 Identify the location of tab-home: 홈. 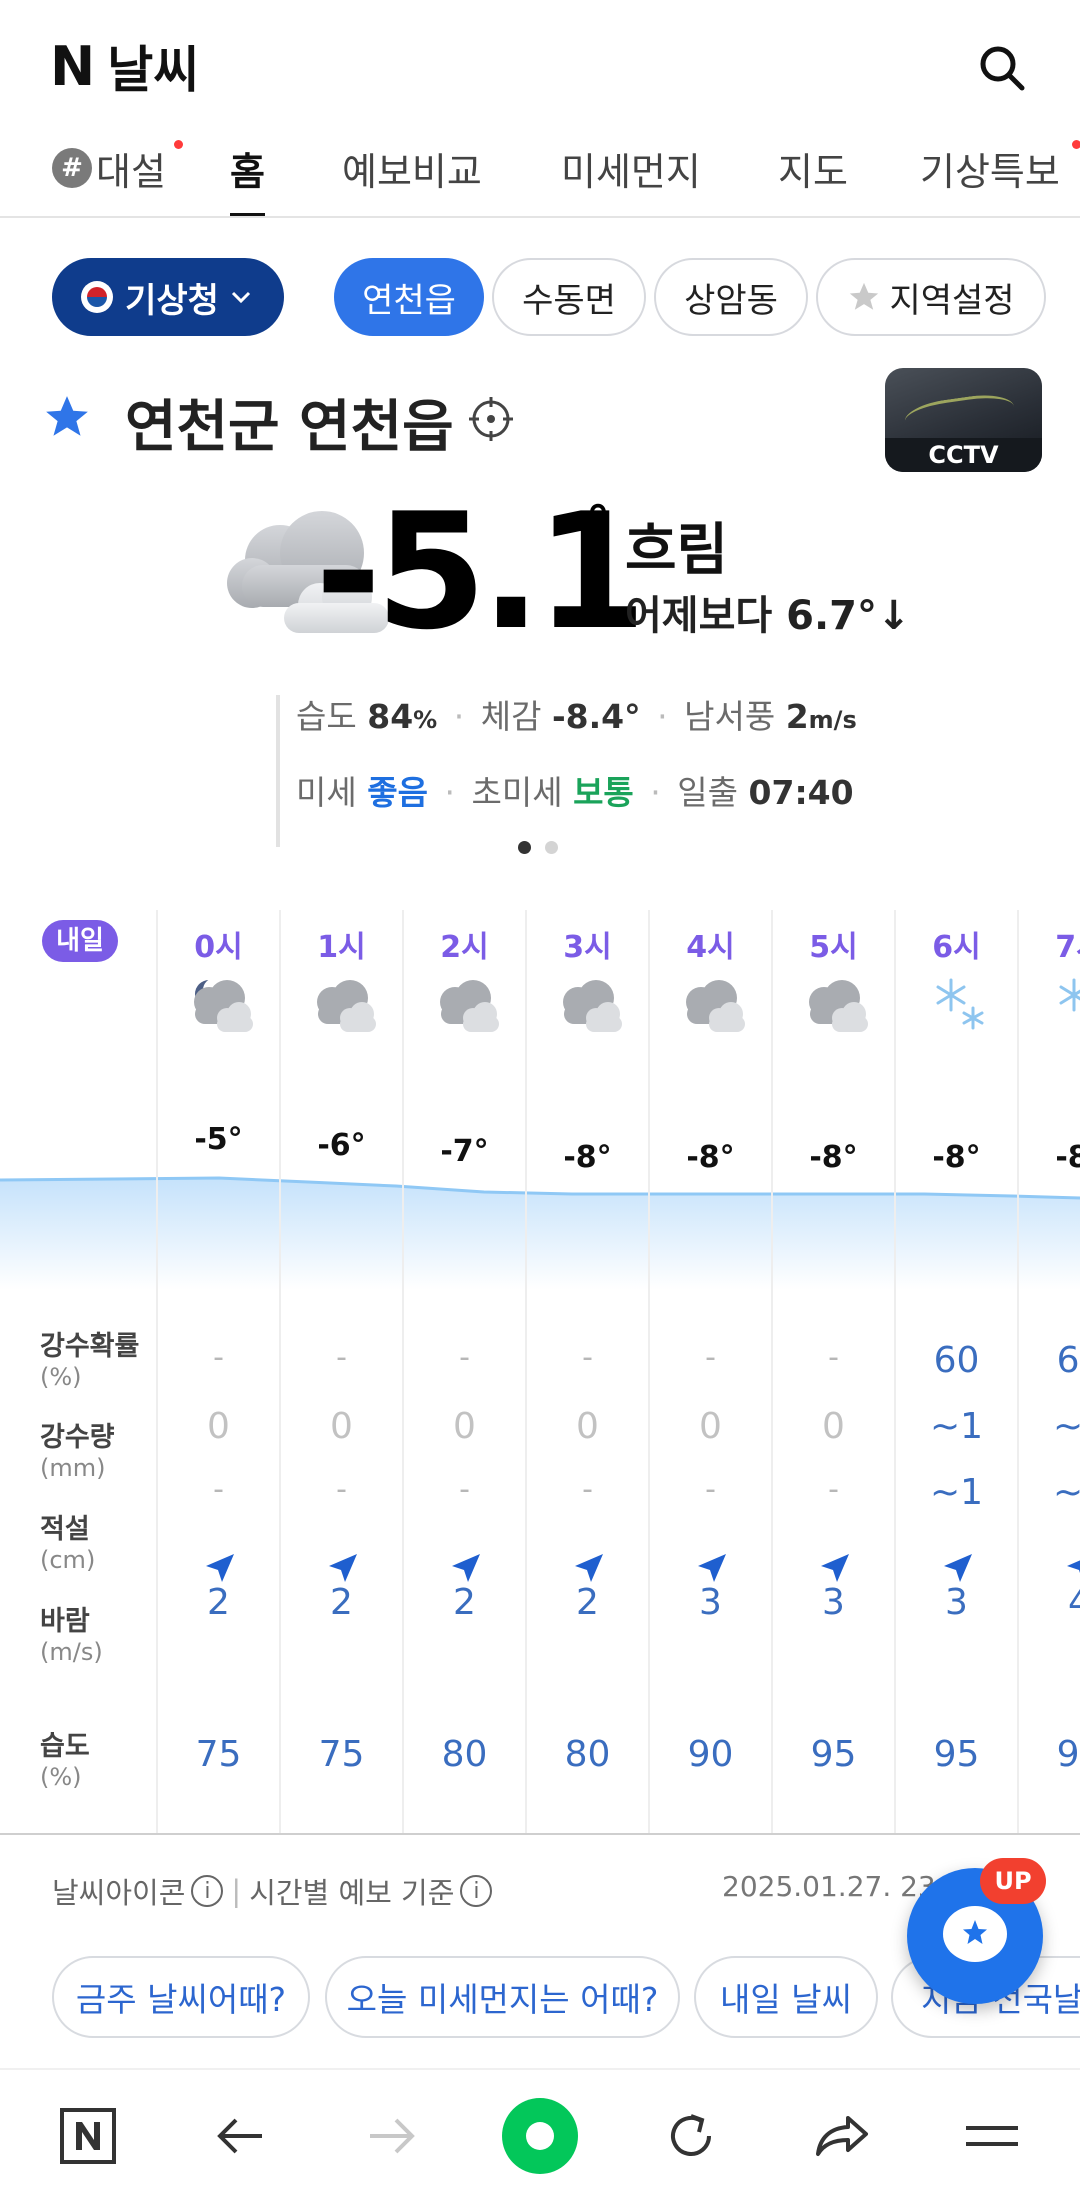
(247, 168).